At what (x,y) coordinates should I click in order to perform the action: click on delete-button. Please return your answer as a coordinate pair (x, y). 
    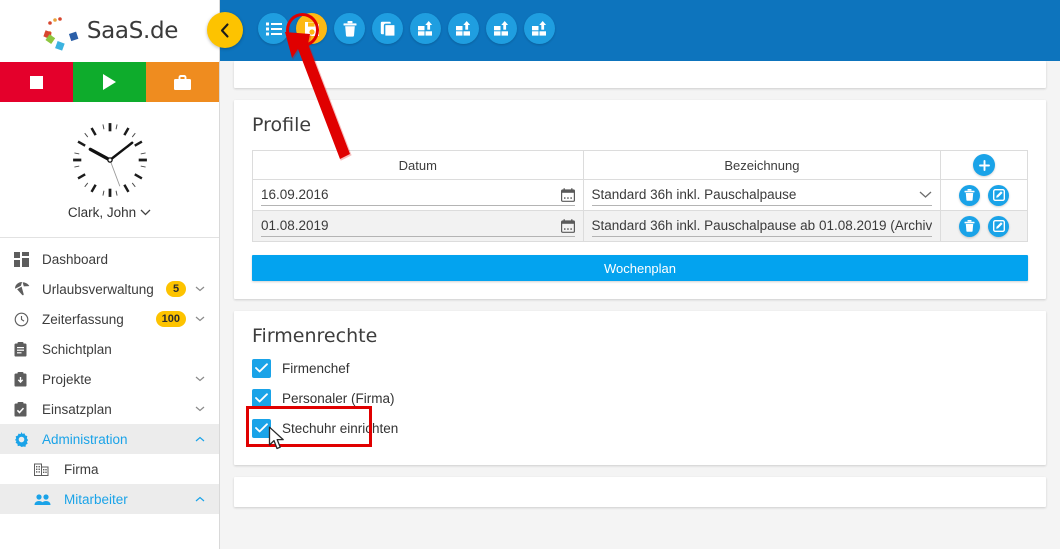
    Looking at the image, I should click on (349, 28).